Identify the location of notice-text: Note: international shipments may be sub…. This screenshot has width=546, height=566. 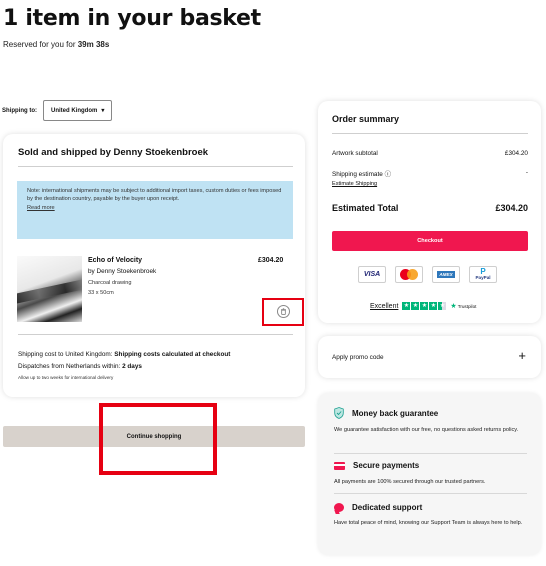
(154, 195).